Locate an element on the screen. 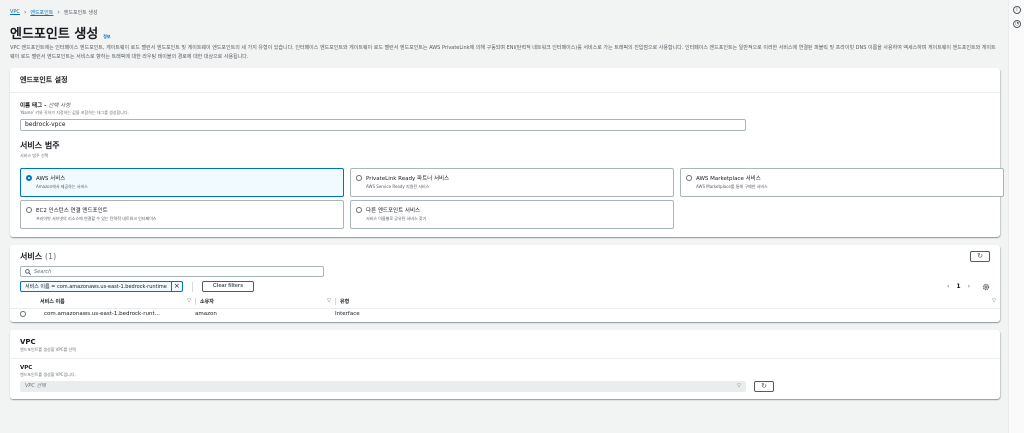 This screenshot has width=1024, height=433. column-header-type: 유형 ▽ is located at coordinates (667, 302).